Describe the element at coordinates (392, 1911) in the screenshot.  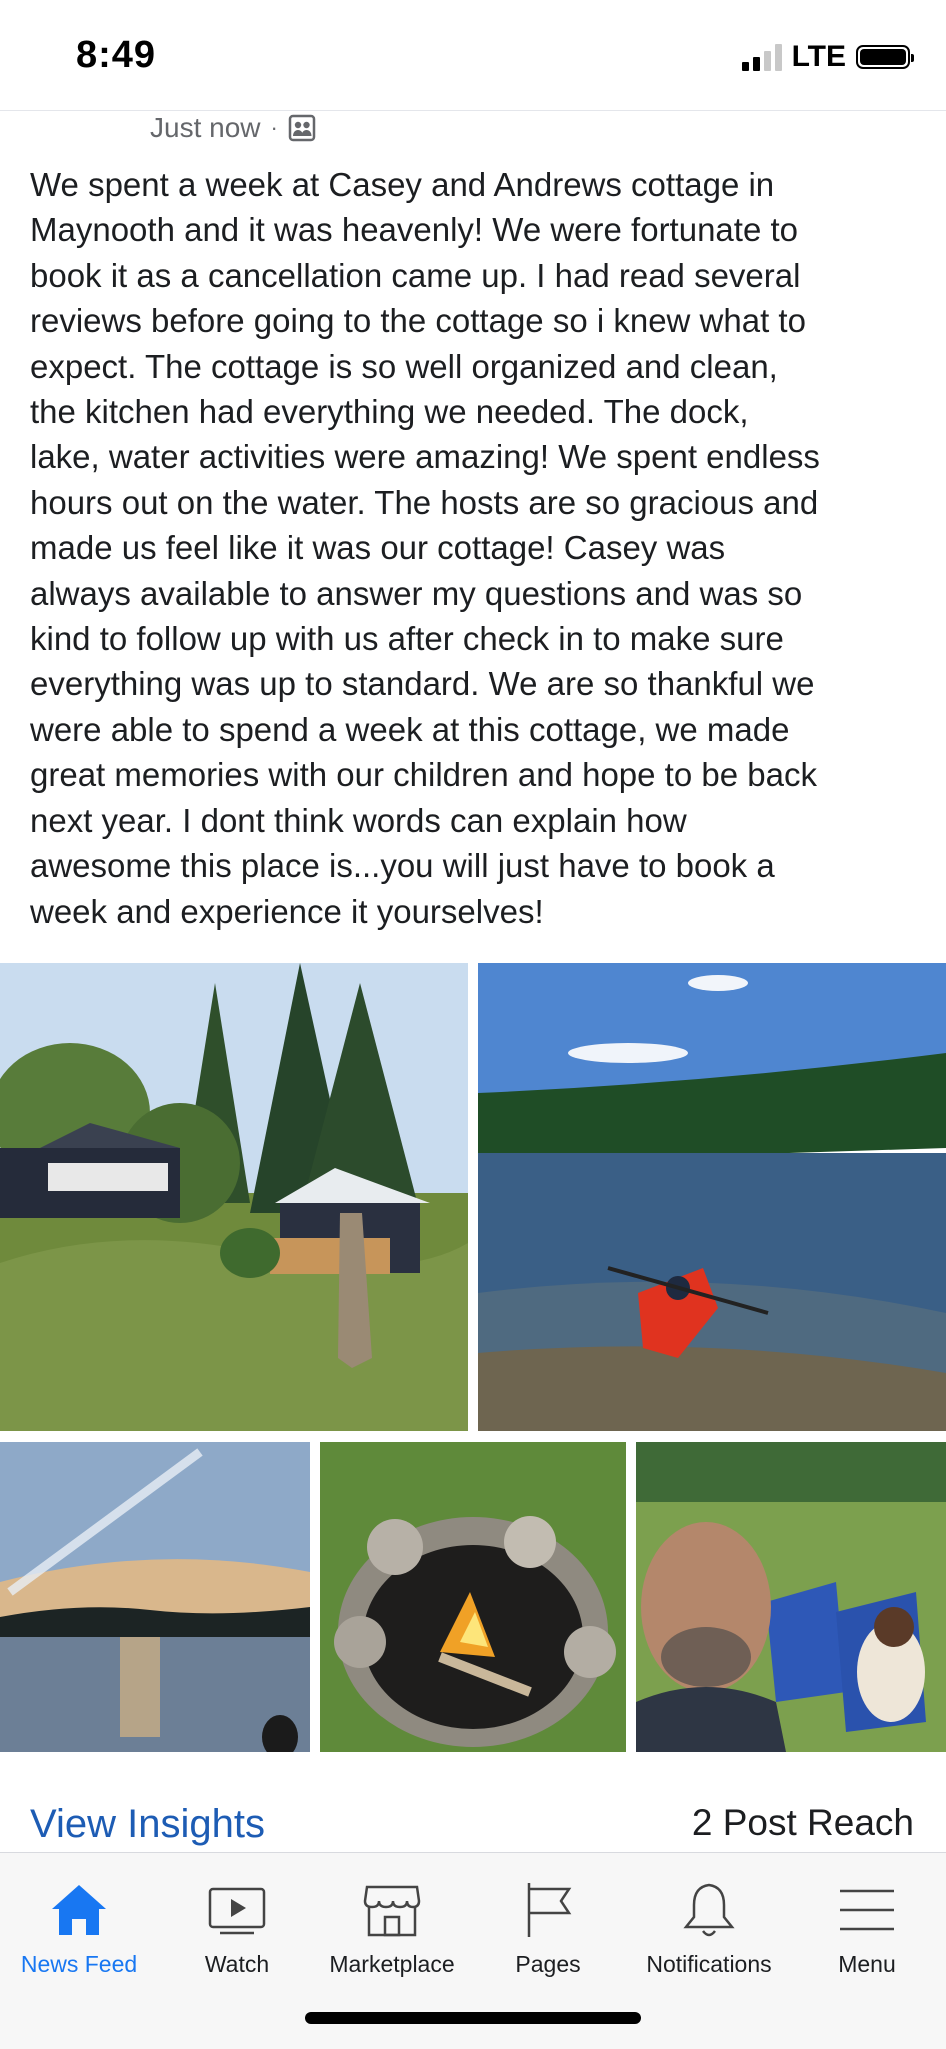
I see `storefront-icon` at that location.